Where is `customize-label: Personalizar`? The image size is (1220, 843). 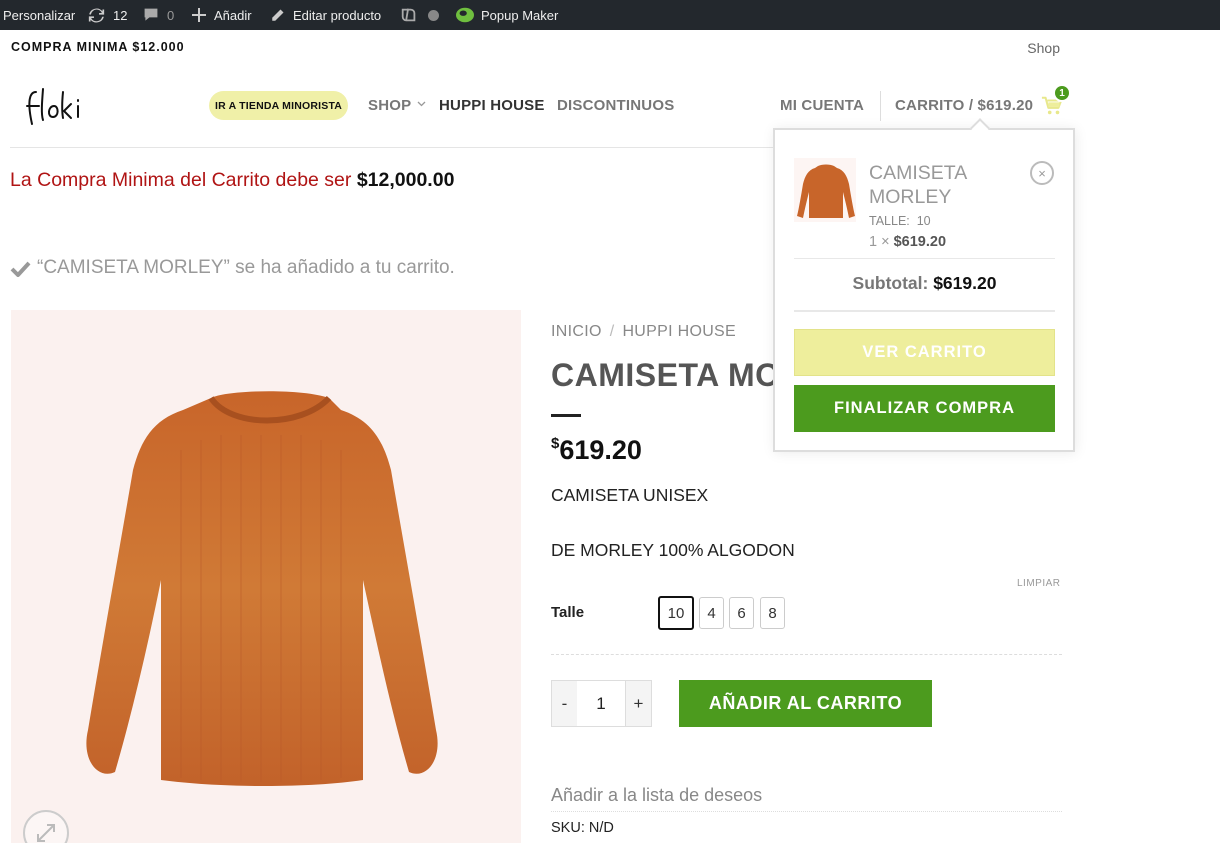 customize-label: Personalizar is located at coordinates (39, 15).